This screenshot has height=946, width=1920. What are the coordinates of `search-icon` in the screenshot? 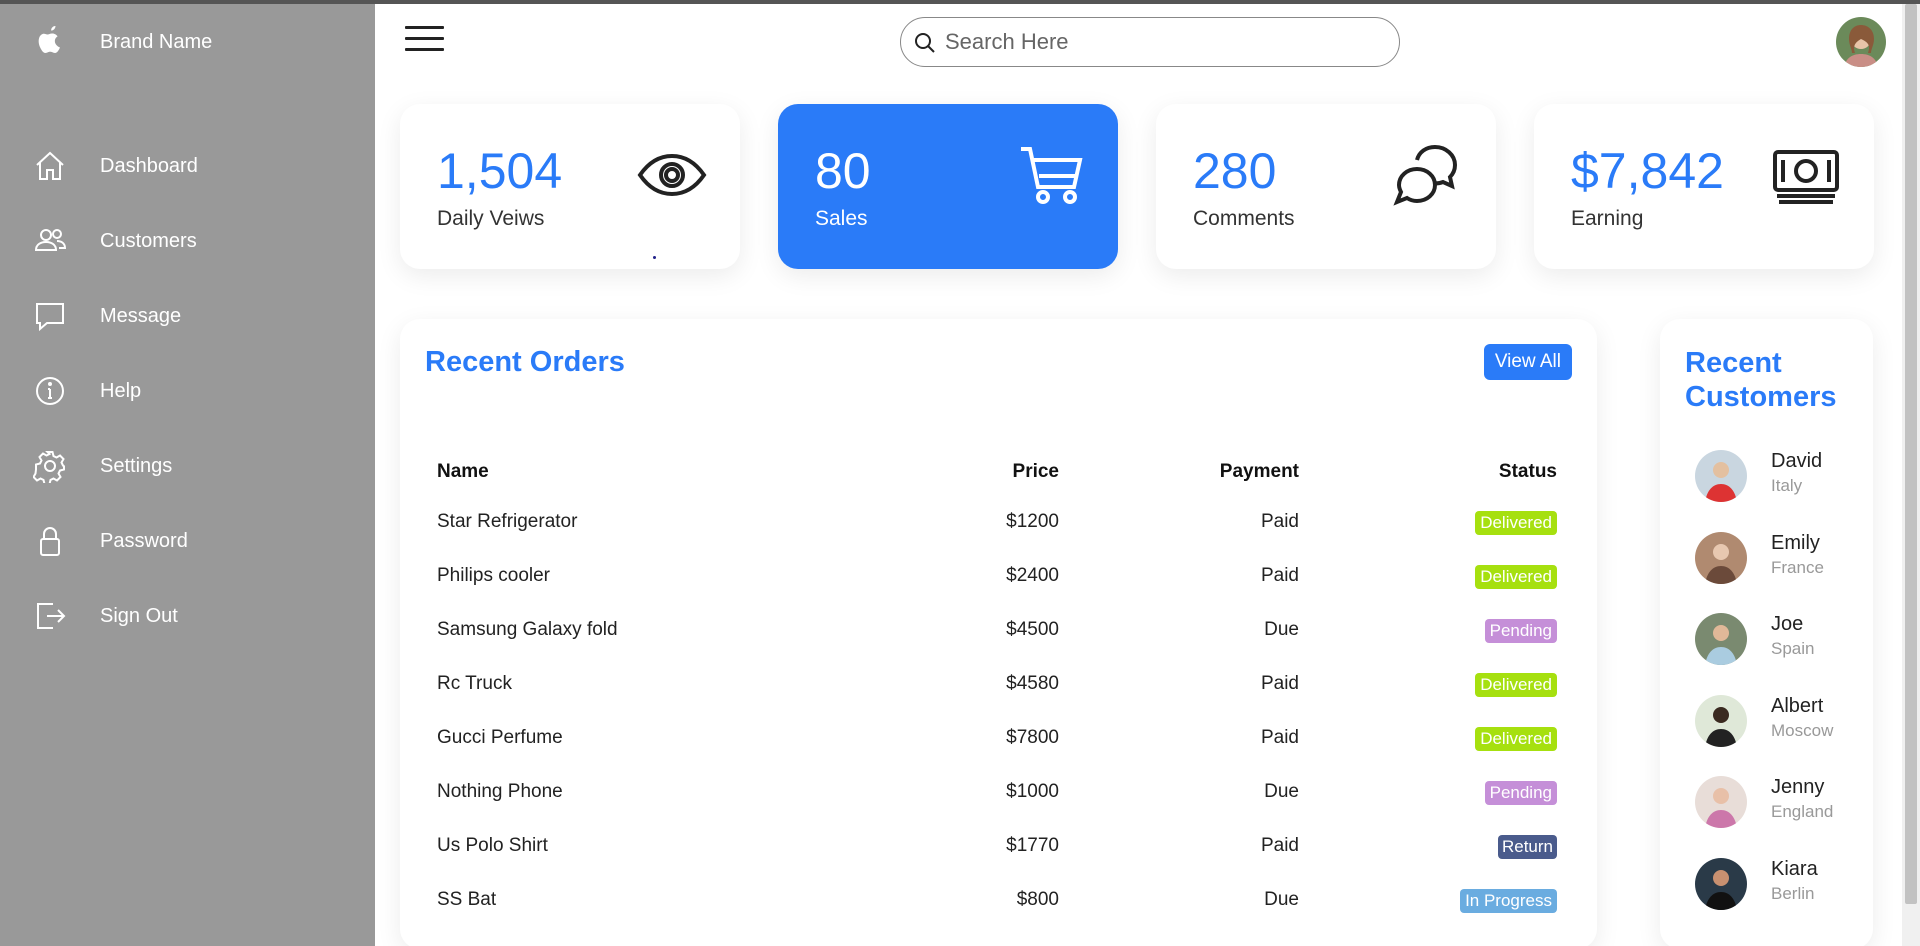 It's located at (925, 43).